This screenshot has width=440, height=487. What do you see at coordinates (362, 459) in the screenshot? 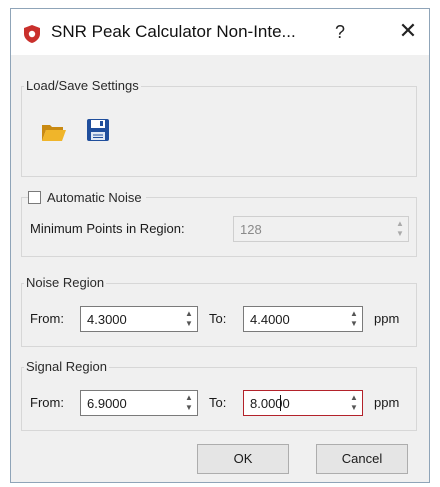
I see `cancel-button: Cancel` at bounding box center [362, 459].